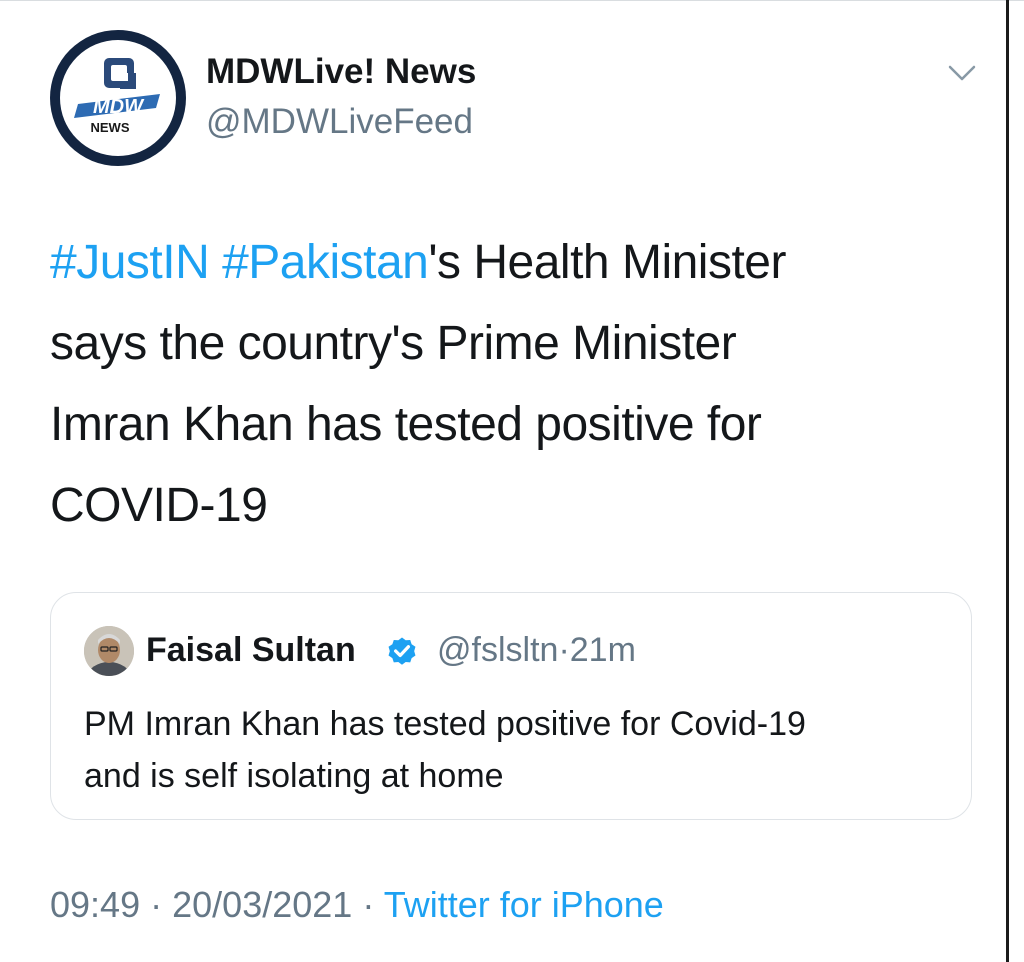 The width and height of the screenshot is (1024, 962). What do you see at coordinates (406, 424) in the screenshot?
I see `tweet-line-3: Imran Khan has tested positive for` at bounding box center [406, 424].